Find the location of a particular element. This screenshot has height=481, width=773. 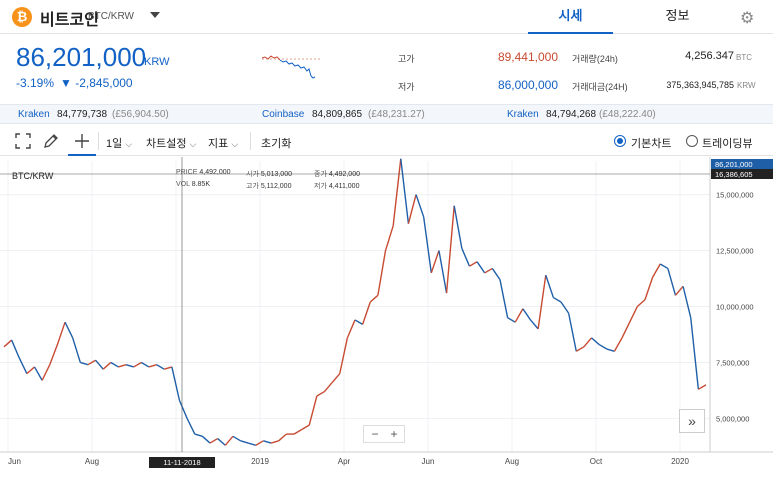

info-open: 시가 5,013,000 is located at coordinates (269, 174).